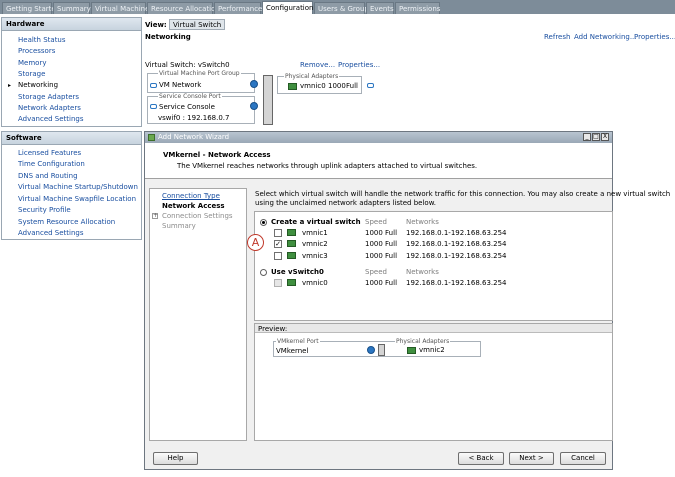 The height and width of the screenshot is (477, 675). I want to click on col-speed-use: Speed, so click(376, 272).